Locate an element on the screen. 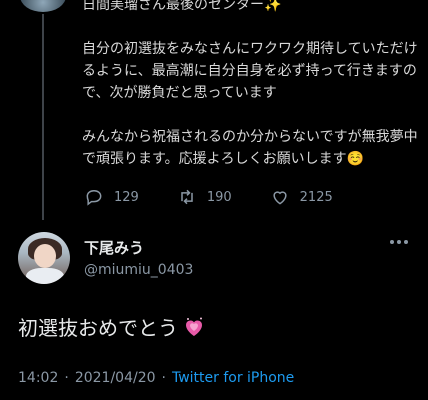  like-count: 2125 is located at coordinates (316, 197).